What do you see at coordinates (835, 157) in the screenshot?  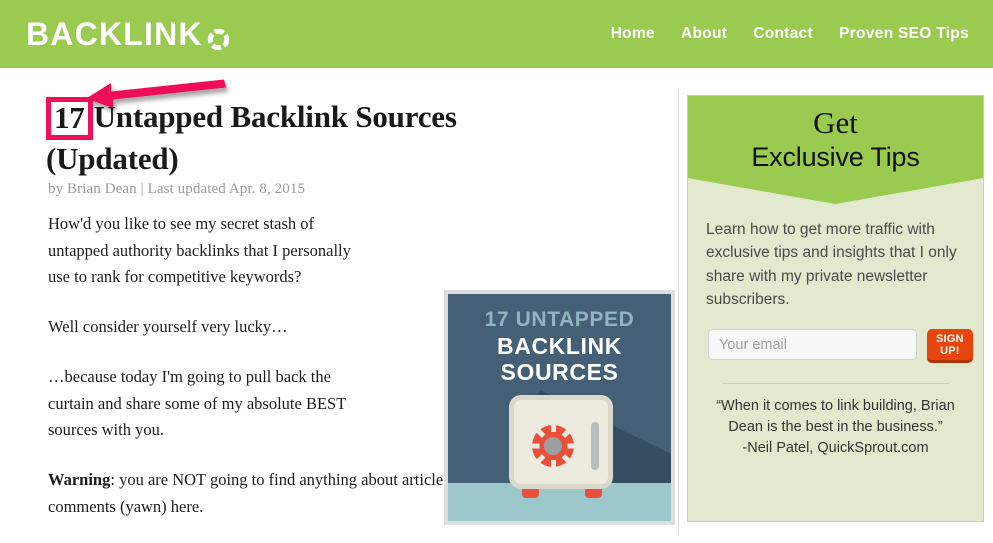 I see `optin-title-line-2: Exclusive Tips` at bounding box center [835, 157].